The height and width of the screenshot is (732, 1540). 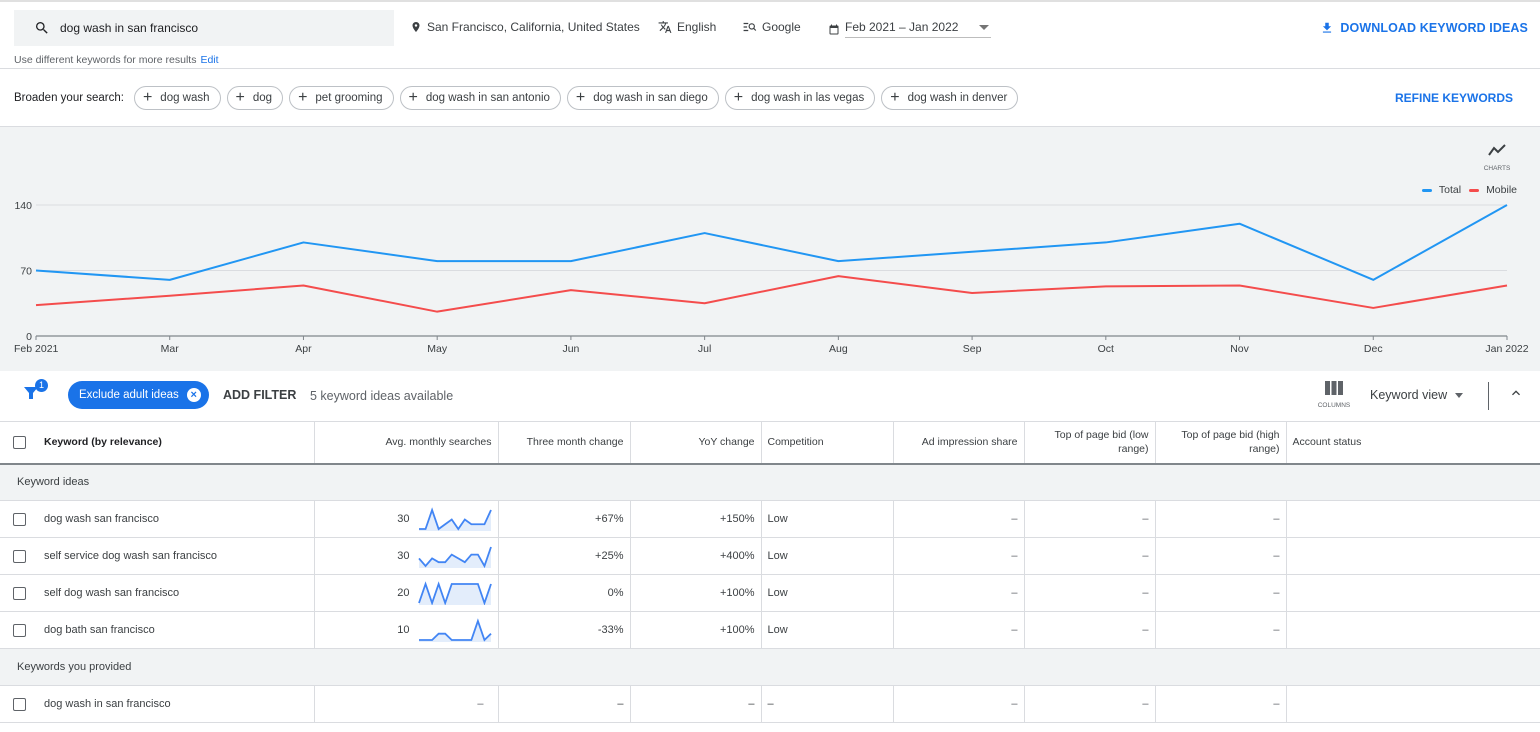 What do you see at coordinates (19, 442) in the screenshot?
I see `select-all-checkbox` at bounding box center [19, 442].